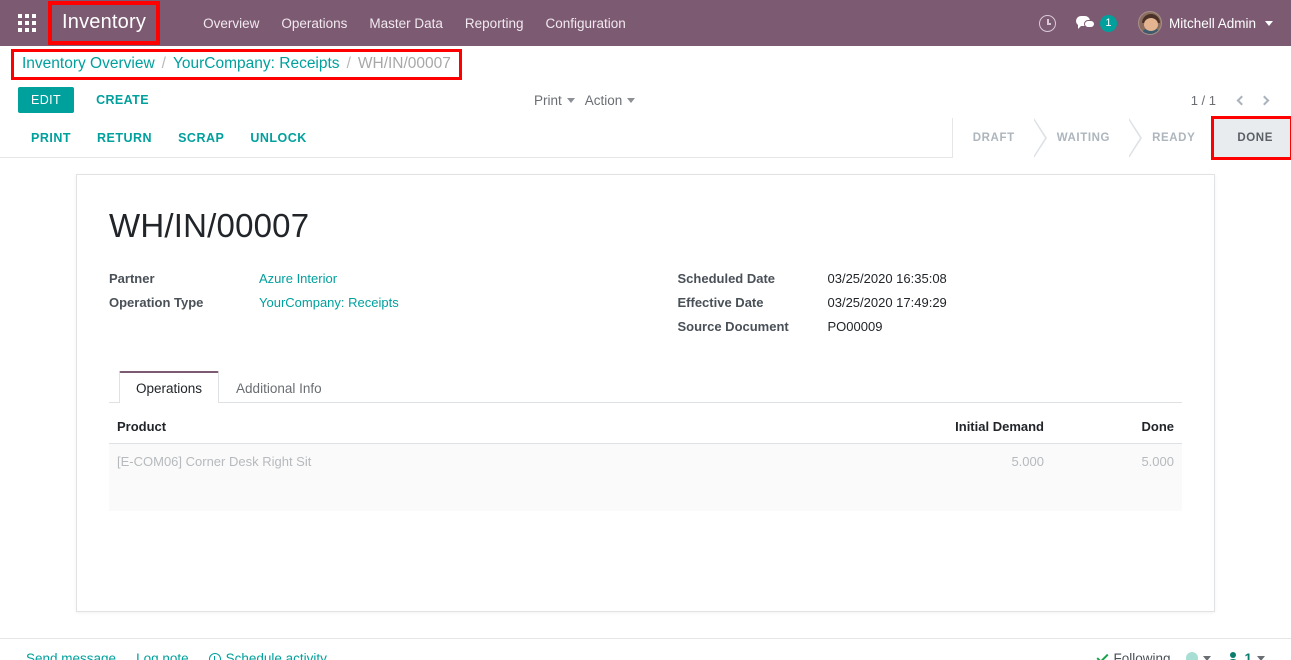 This screenshot has width=1291, height=660. Describe the element at coordinates (1266, 100) in the screenshot. I see `pager-next-button` at that location.